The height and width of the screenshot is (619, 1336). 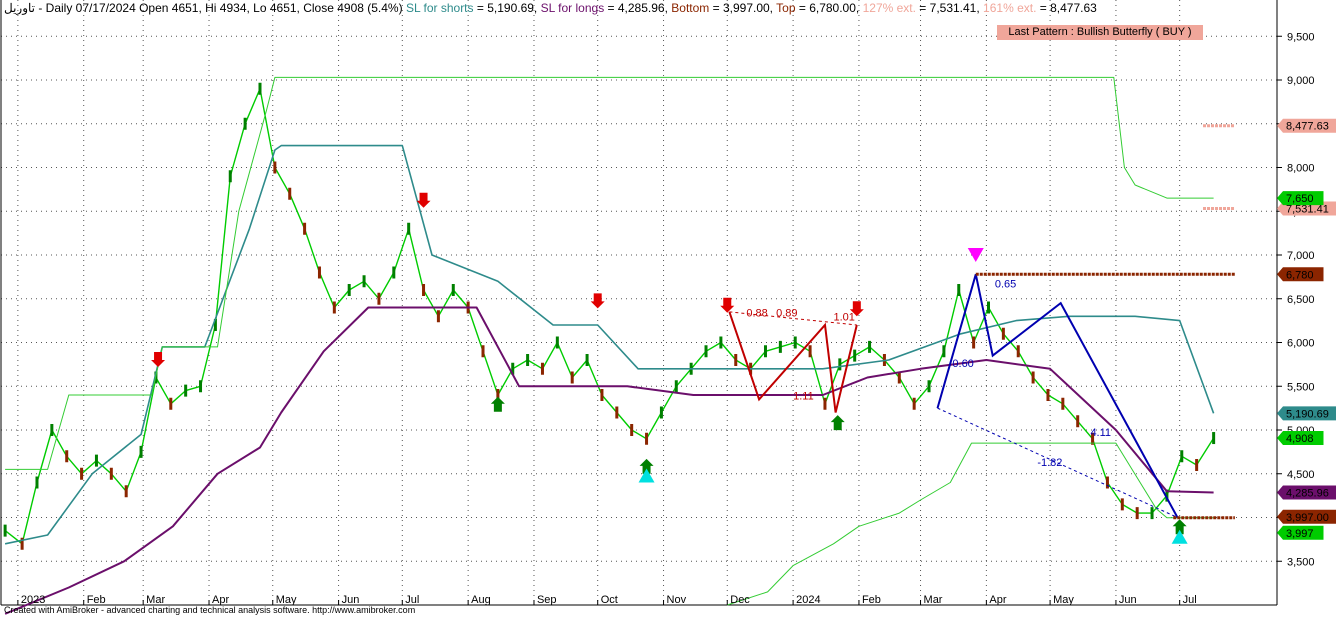 What do you see at coordinates (1307, 127) in the screenshot?
I see `value-tag-label: 8,477.63` at bounding box center [1307, 127].